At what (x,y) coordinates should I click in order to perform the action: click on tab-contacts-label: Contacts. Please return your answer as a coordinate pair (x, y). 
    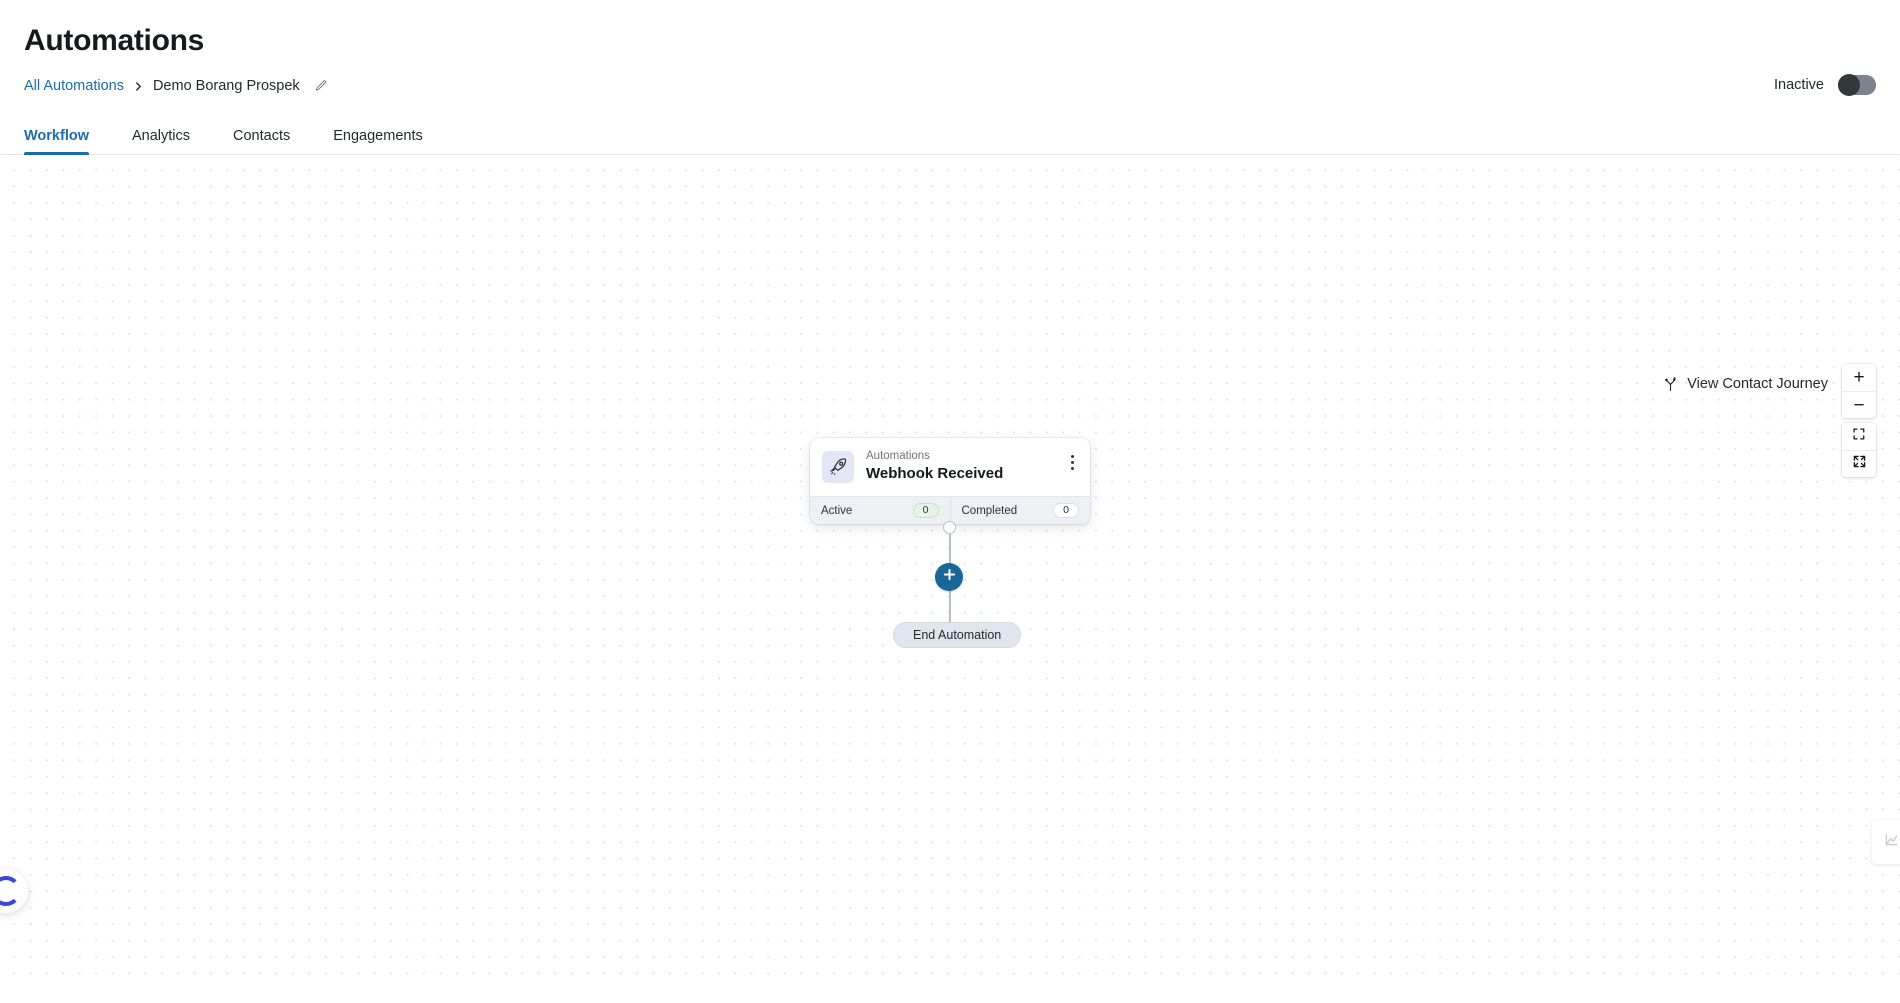
    Looking at the image, I should click on (262, 136).